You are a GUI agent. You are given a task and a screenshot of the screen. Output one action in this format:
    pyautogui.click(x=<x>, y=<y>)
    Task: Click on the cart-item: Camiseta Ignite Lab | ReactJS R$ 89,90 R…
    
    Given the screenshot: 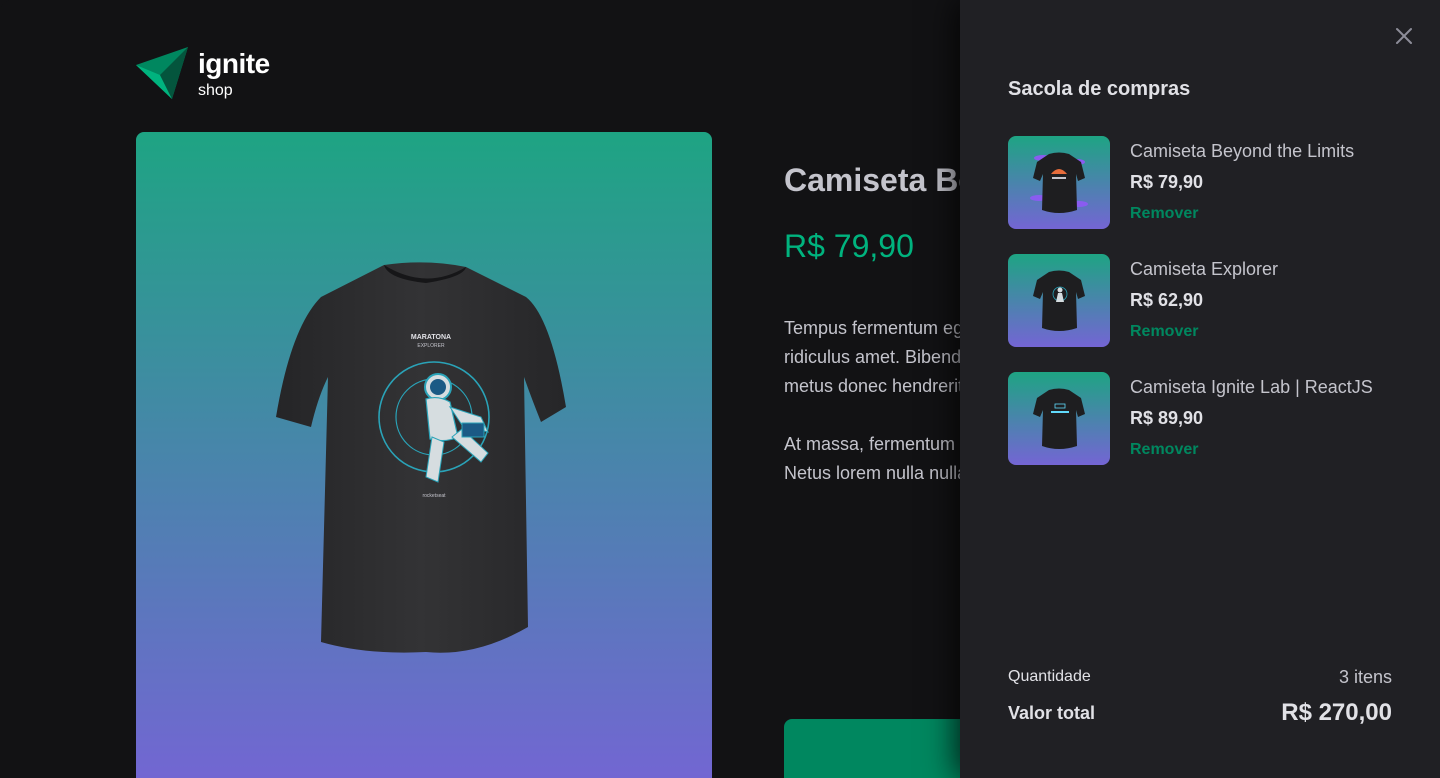 What is the action you would take?
    pyautogui.click(x=1208, y=419)
    